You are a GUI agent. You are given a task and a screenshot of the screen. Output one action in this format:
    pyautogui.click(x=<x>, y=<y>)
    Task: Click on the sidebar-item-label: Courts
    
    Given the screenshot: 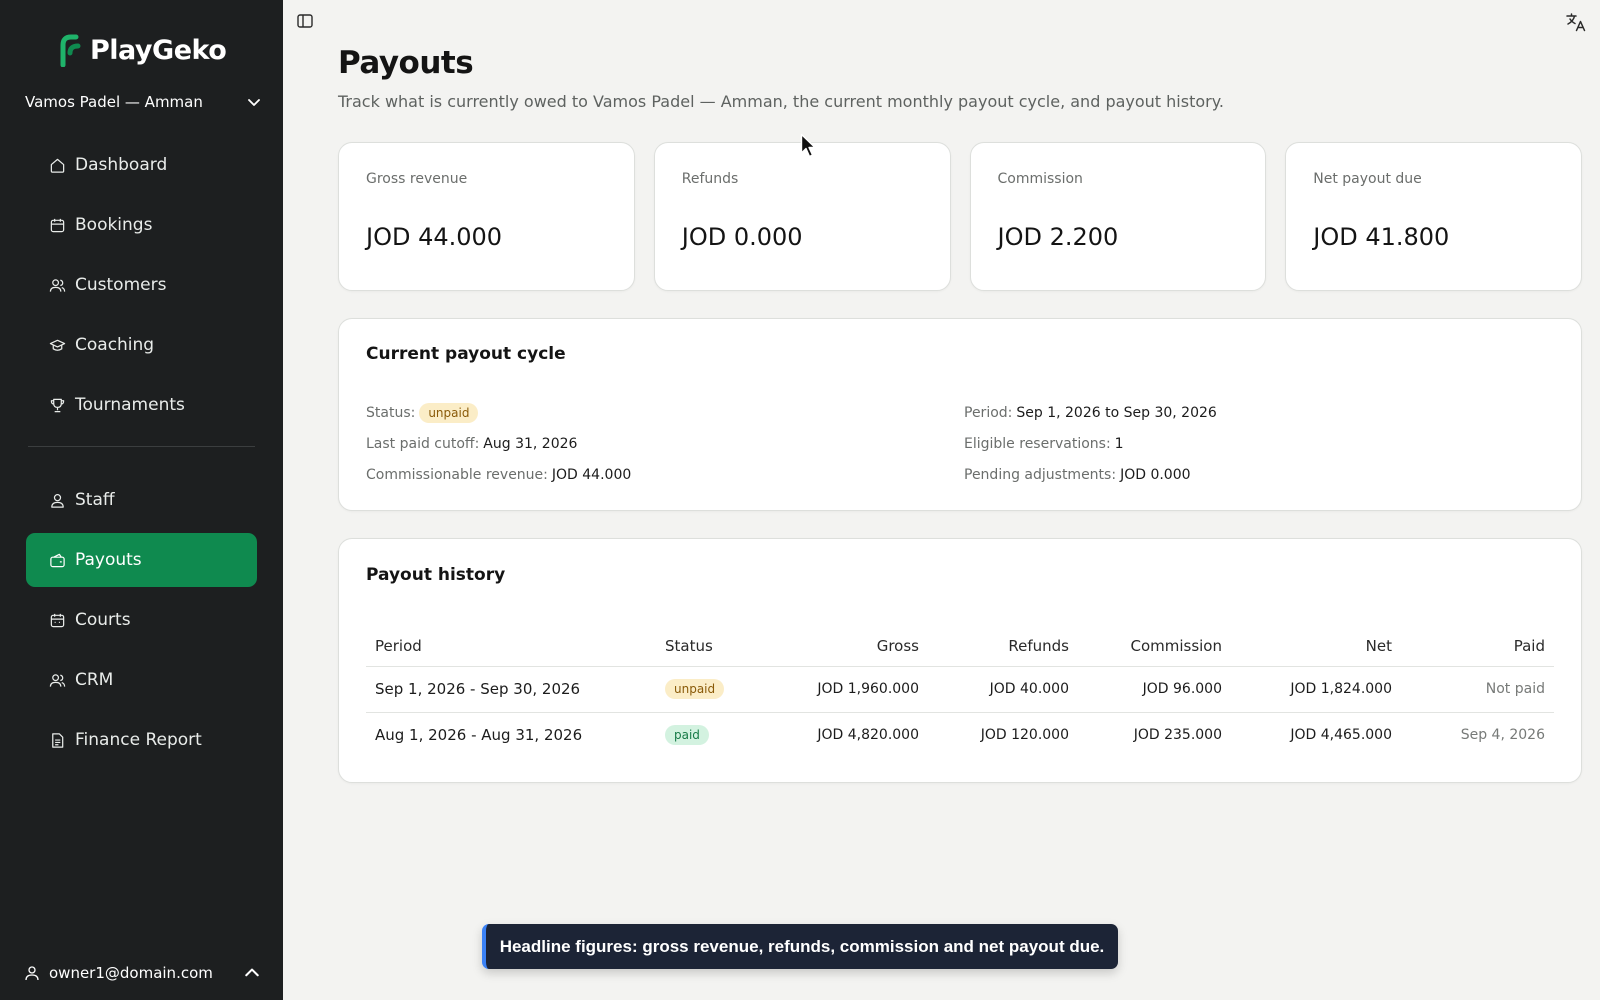 What is the action you would take?
    pyautogui.click(x=103, y=620)
    